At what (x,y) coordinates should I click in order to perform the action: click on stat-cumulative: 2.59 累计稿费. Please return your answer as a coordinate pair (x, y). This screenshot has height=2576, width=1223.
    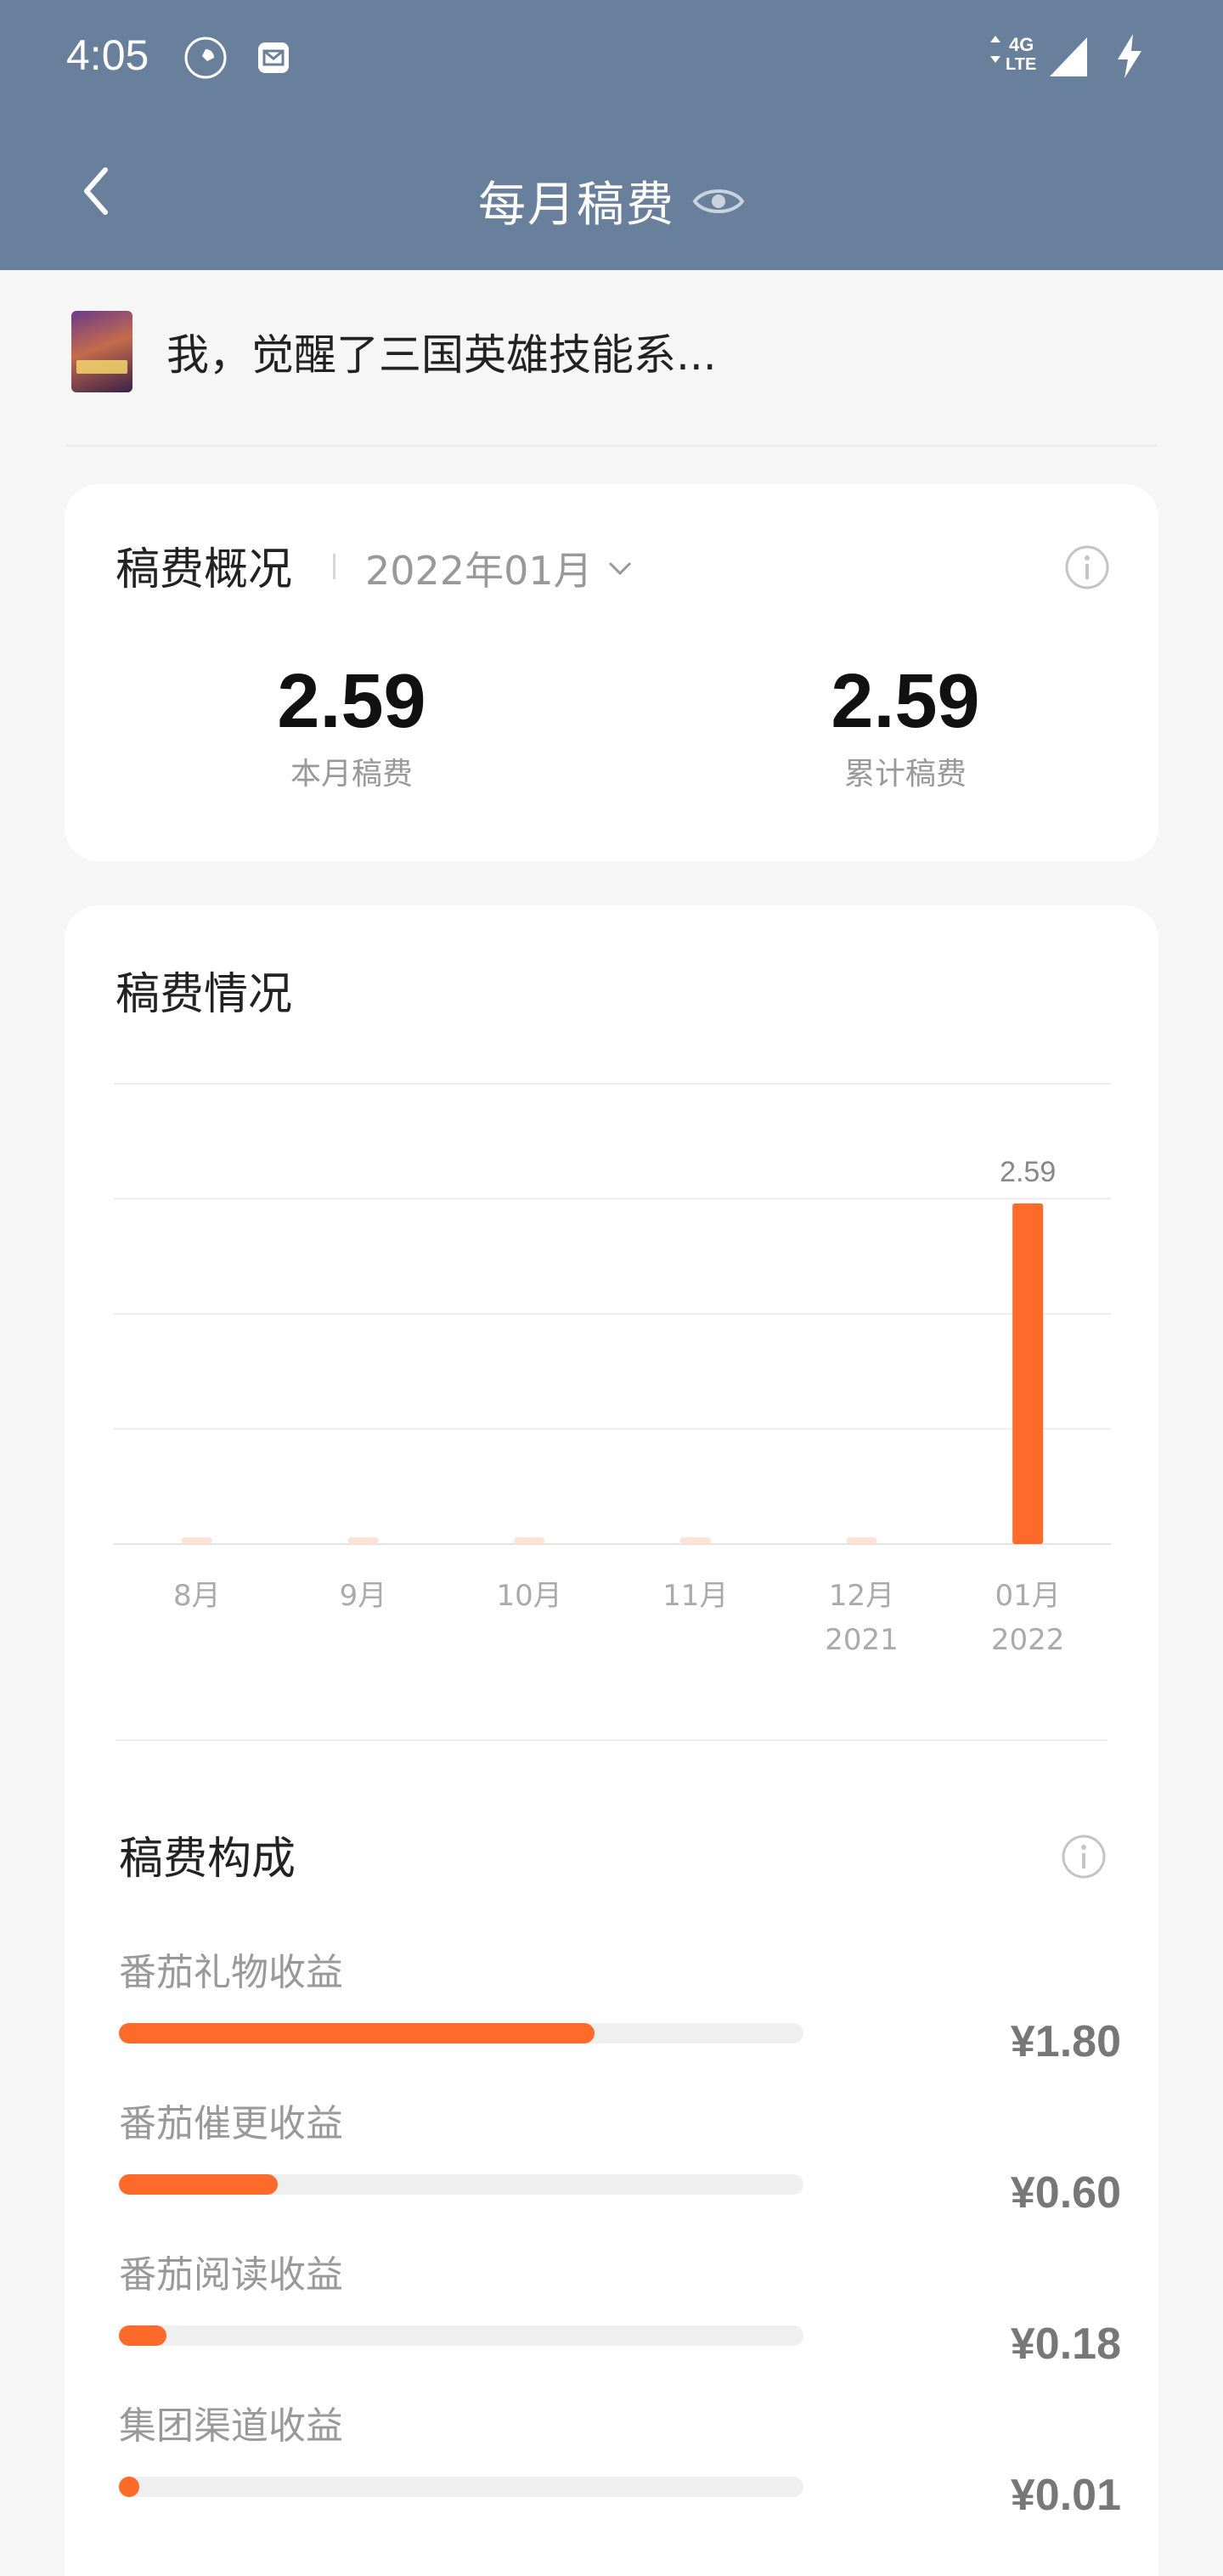
    Looking at the image, I should click on (905, 726).